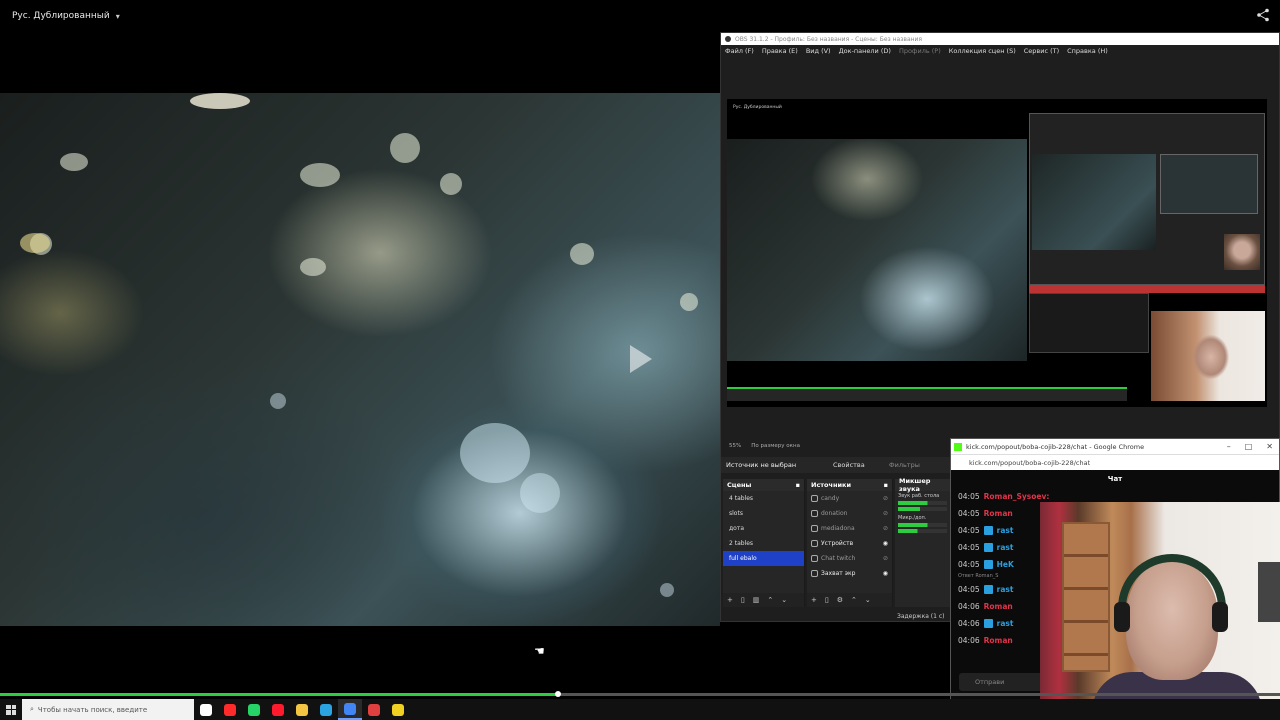 Image resolution: width=1280 pixels, height=720 pixels. What do you see at coordinates (1017, 496) in the screenshot?
I see `message-username: Roman_Sysoev:` at bounding box center [1017, 496].